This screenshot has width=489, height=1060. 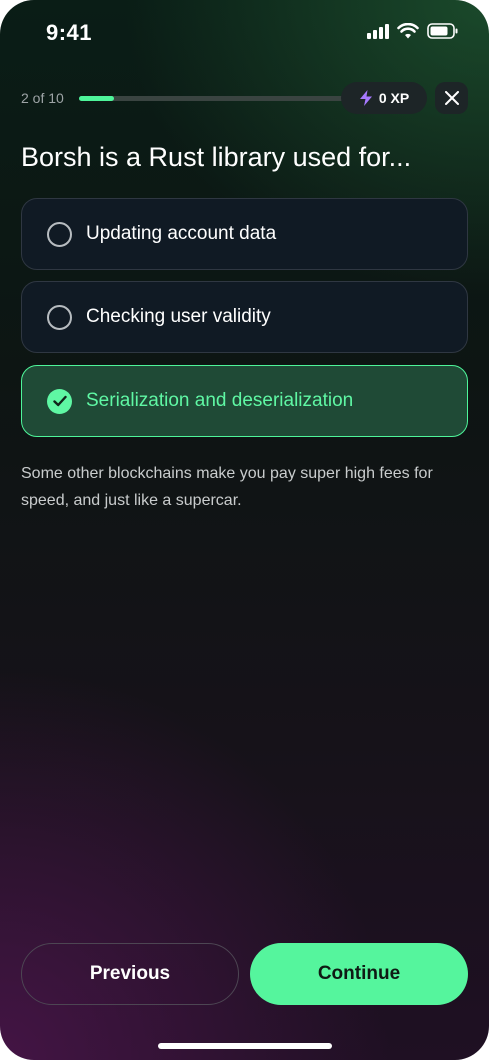 What do you see at coordinates (69, 32) in the screenshot?
I see `status-time: 9:41` at bounding box center [69, 32].